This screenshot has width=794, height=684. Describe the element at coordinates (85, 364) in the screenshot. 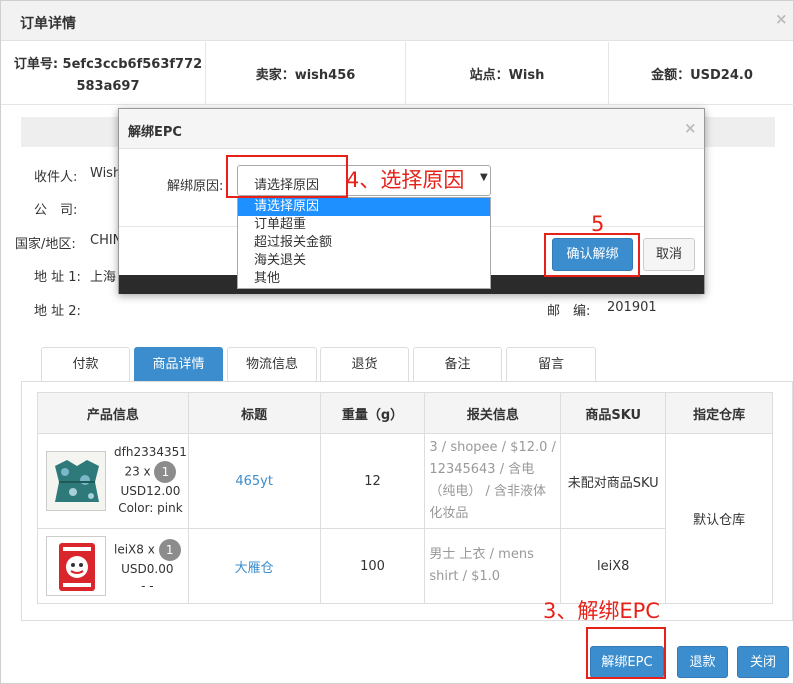

I see `tab-payment: 付款` at that location.